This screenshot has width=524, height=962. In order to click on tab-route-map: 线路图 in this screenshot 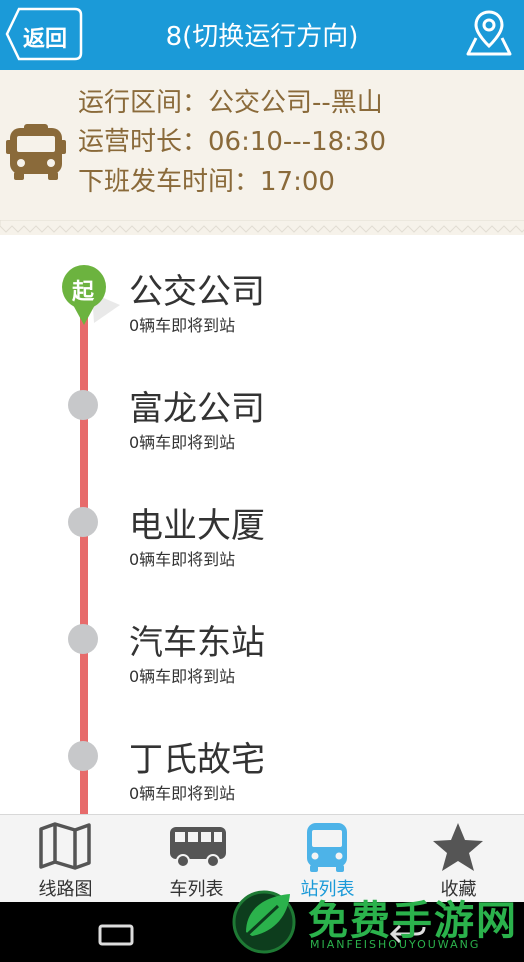, I will do `click(65, 859)`.